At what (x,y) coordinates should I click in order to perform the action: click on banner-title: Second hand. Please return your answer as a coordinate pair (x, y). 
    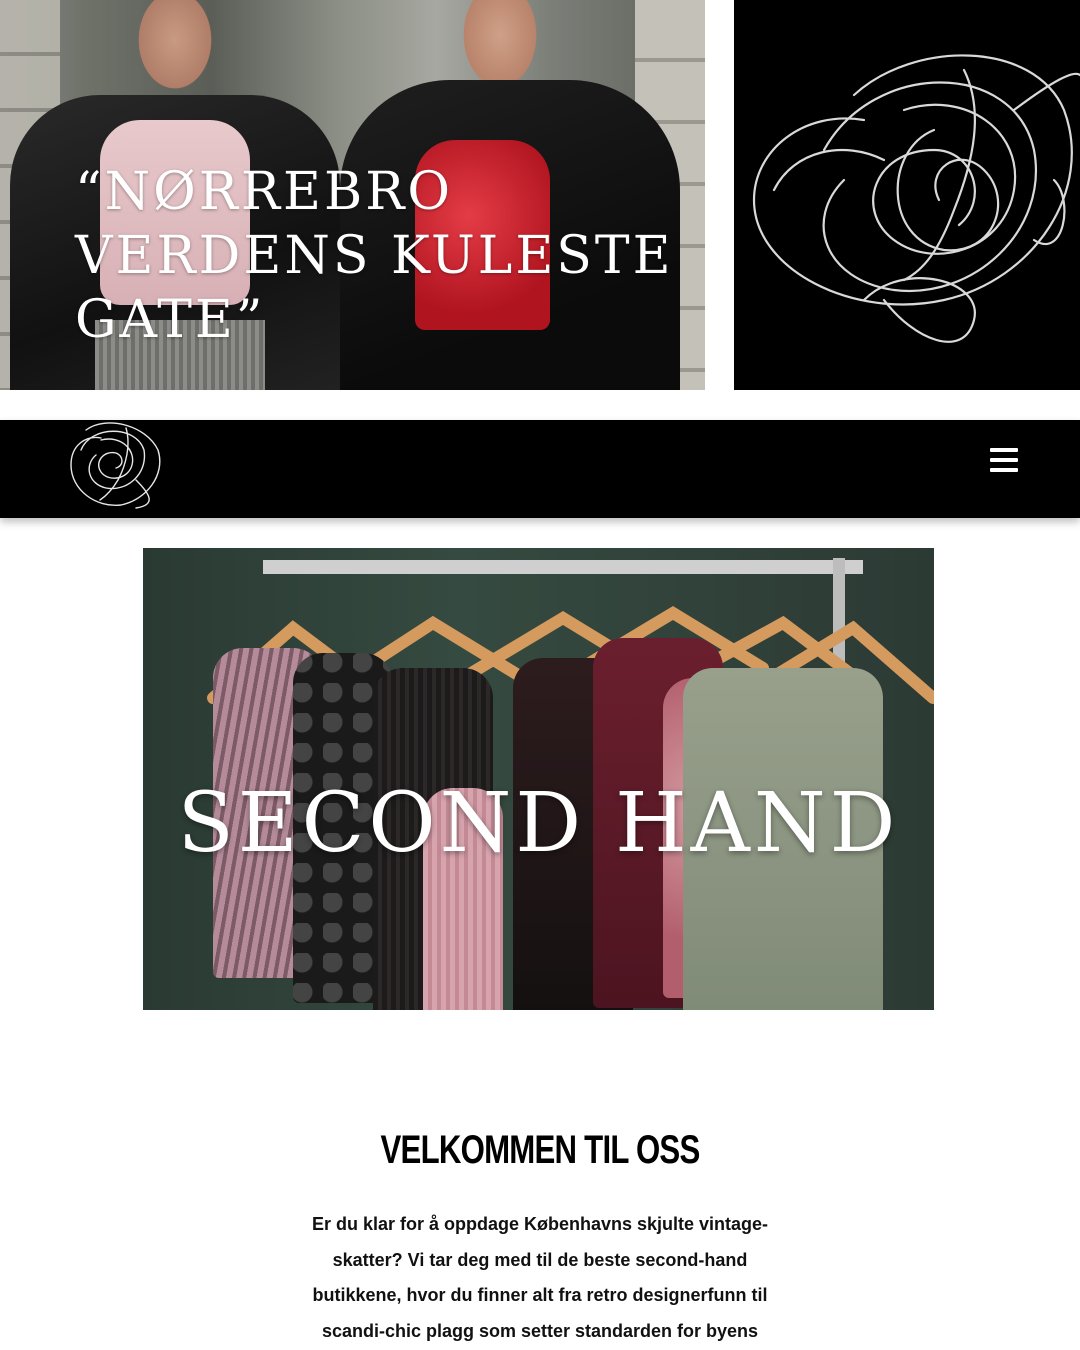
    Looking at the image, I should click on (538, 823).